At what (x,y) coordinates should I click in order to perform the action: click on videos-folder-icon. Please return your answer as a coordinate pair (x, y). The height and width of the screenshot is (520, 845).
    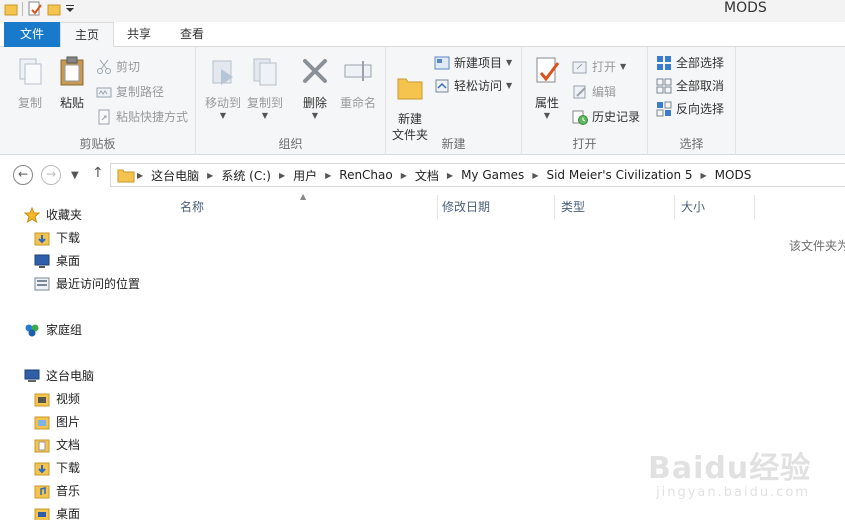
    Looking at the image, I should click on (42, 400).